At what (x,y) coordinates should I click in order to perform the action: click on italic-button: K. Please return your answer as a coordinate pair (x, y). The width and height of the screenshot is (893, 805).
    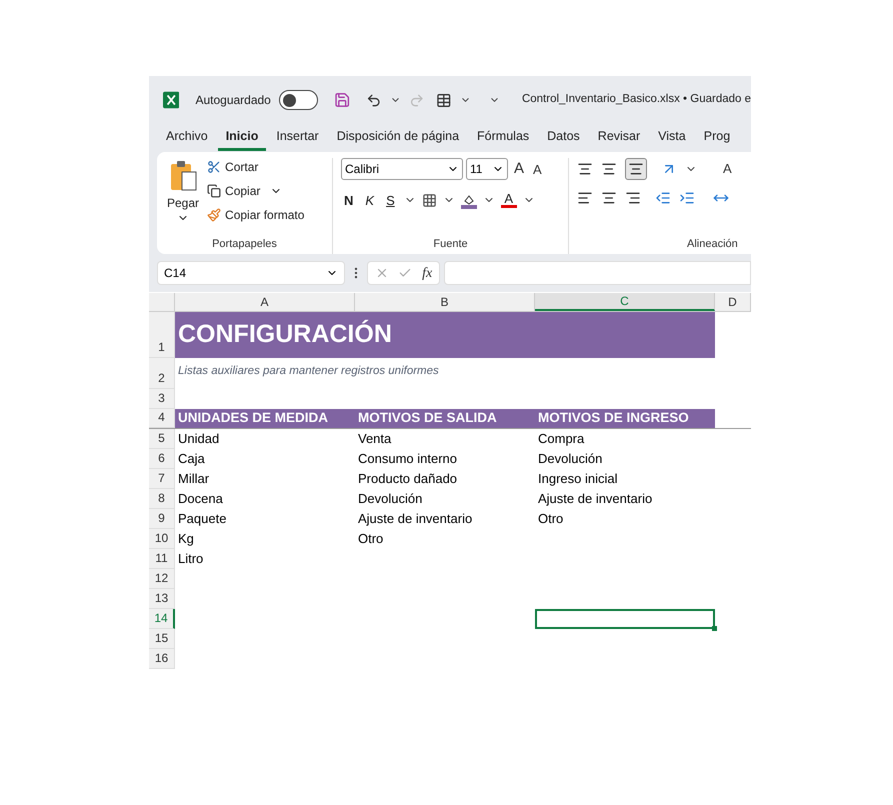
    Looking at the image, I should click on (370, 200).